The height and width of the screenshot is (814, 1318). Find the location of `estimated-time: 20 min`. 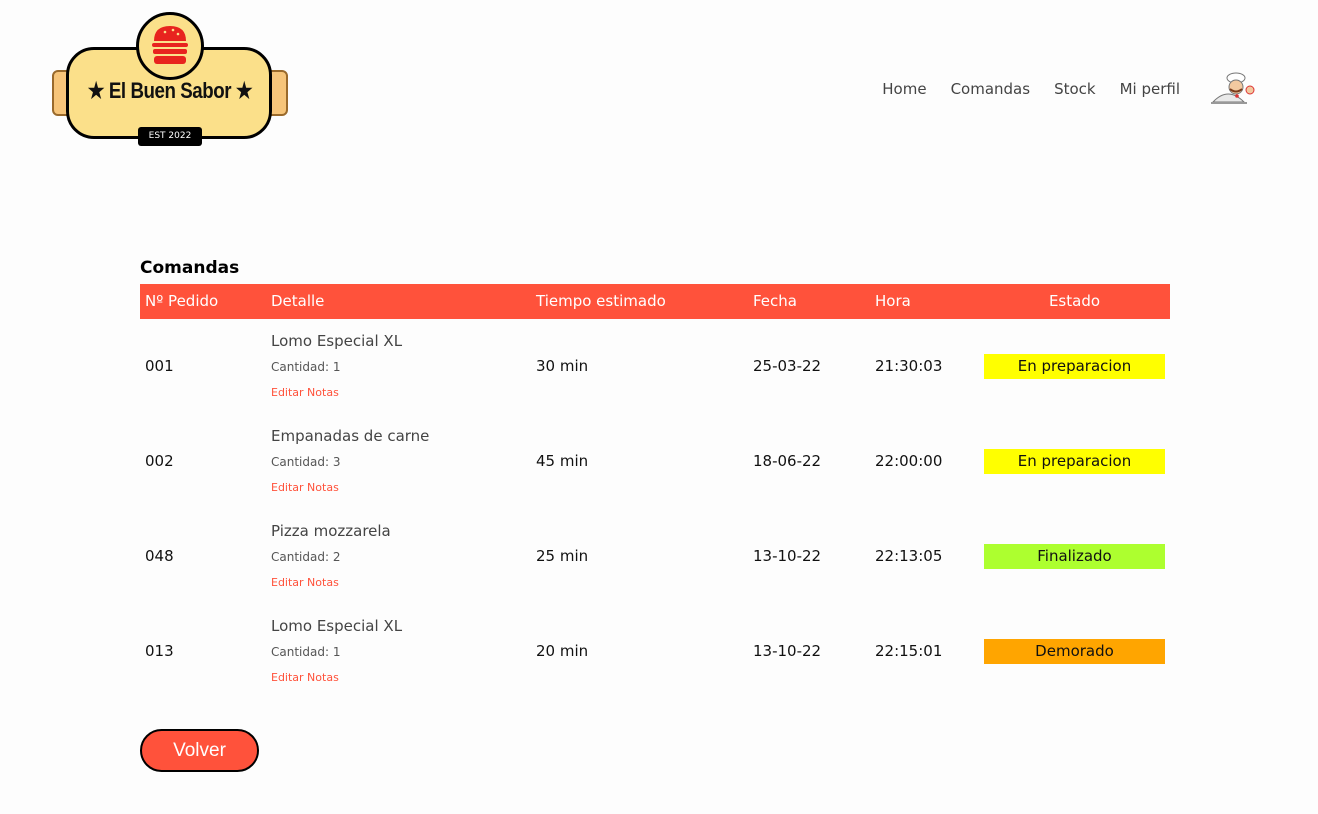

estimated-time: 20 min is located at coordinates (562, 651).